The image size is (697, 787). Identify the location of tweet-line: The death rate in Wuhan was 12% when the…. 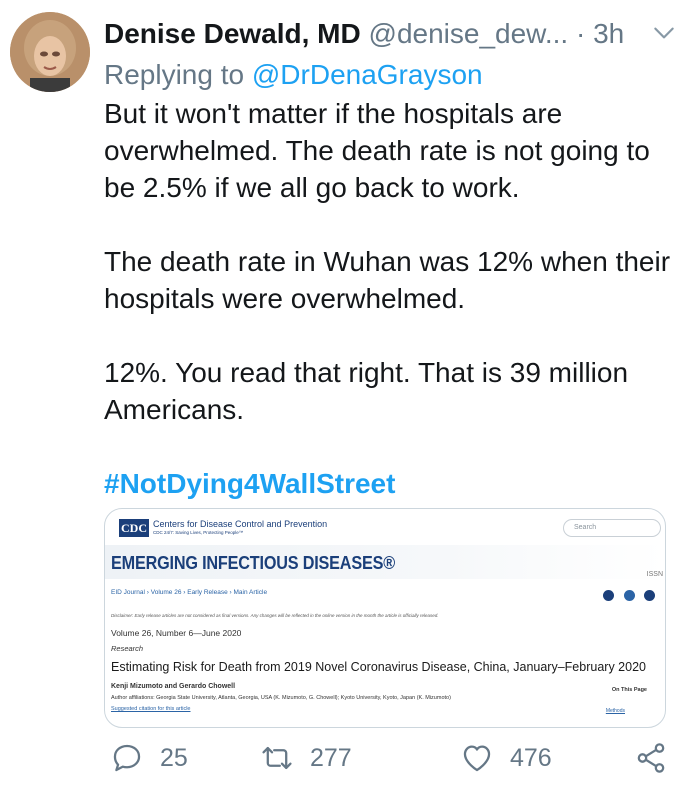
(387, 261).